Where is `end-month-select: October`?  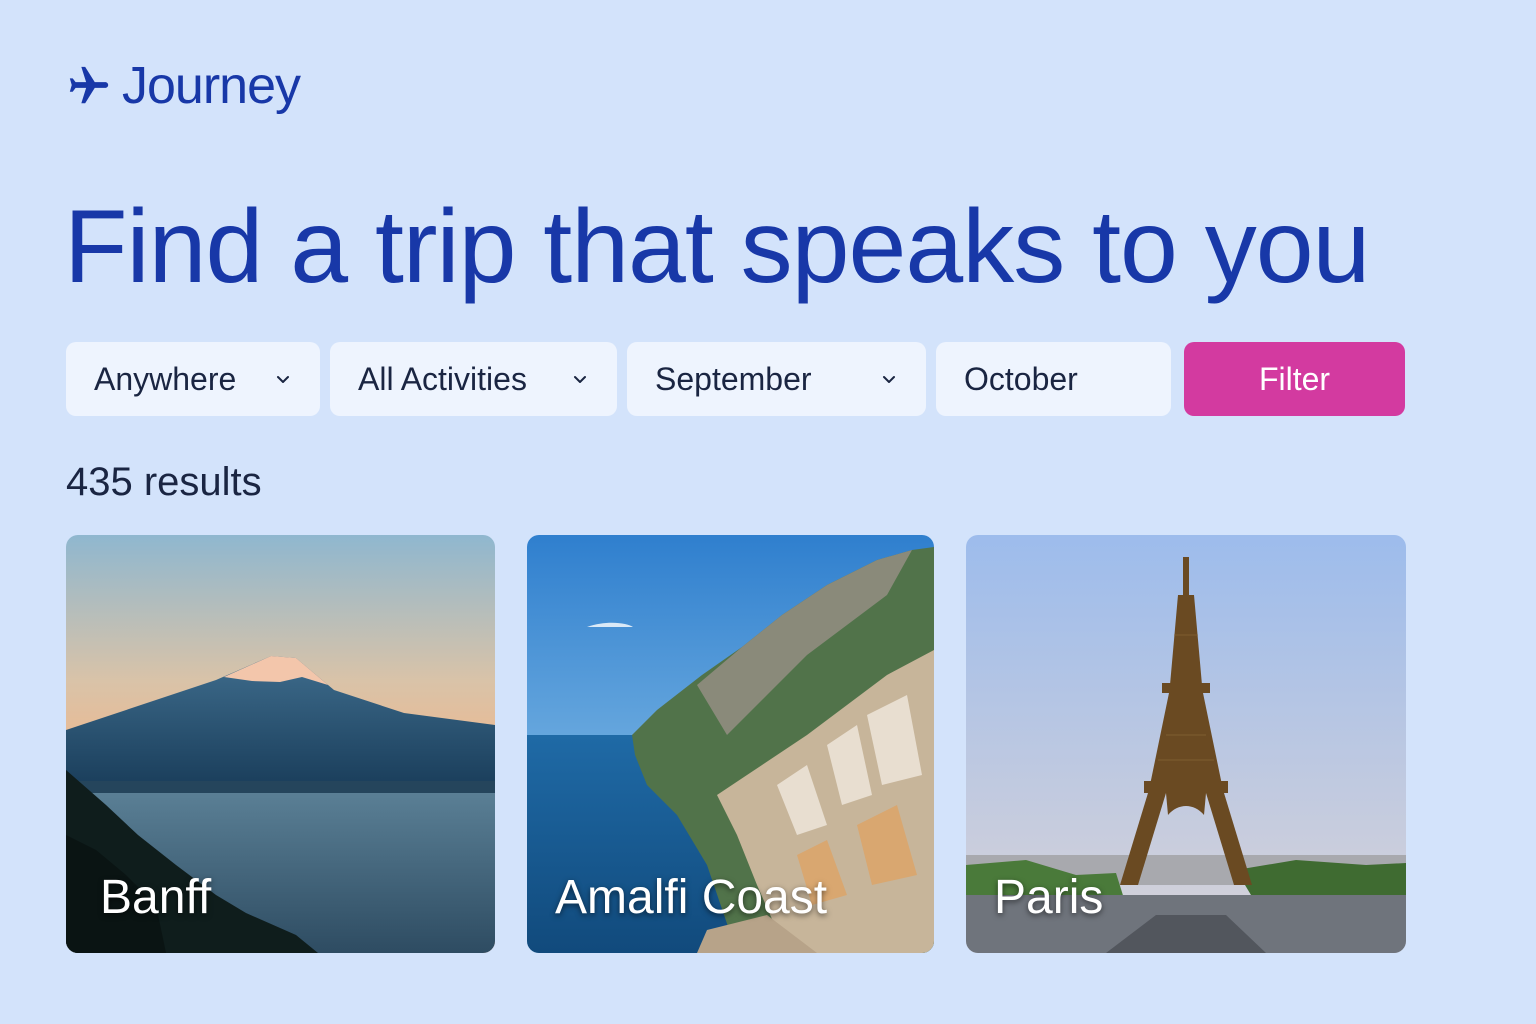
end-month-select: October is located at coordinates (1053, 379).